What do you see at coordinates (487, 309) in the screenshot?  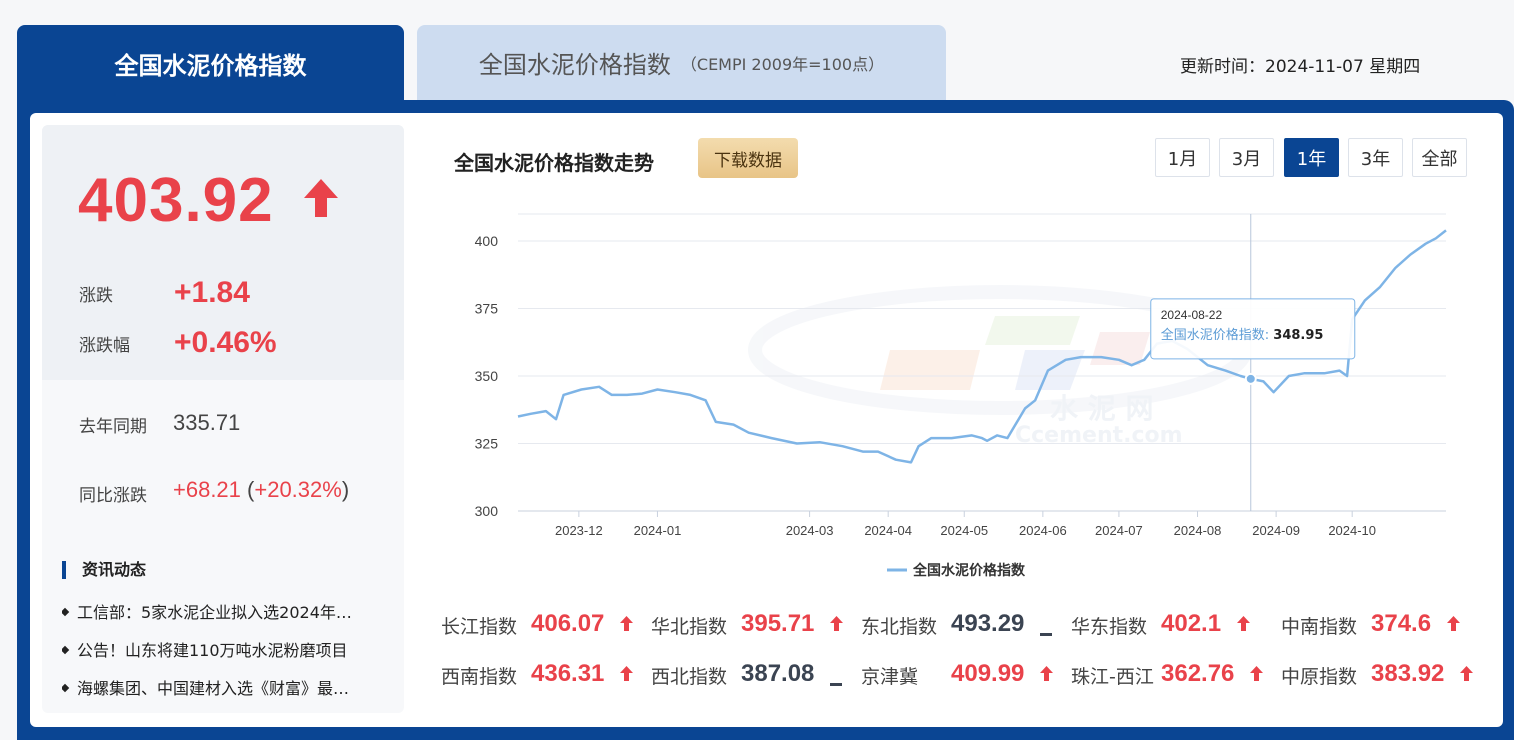 I see `y-tick-label: 375` at bounding box center [487, 309].